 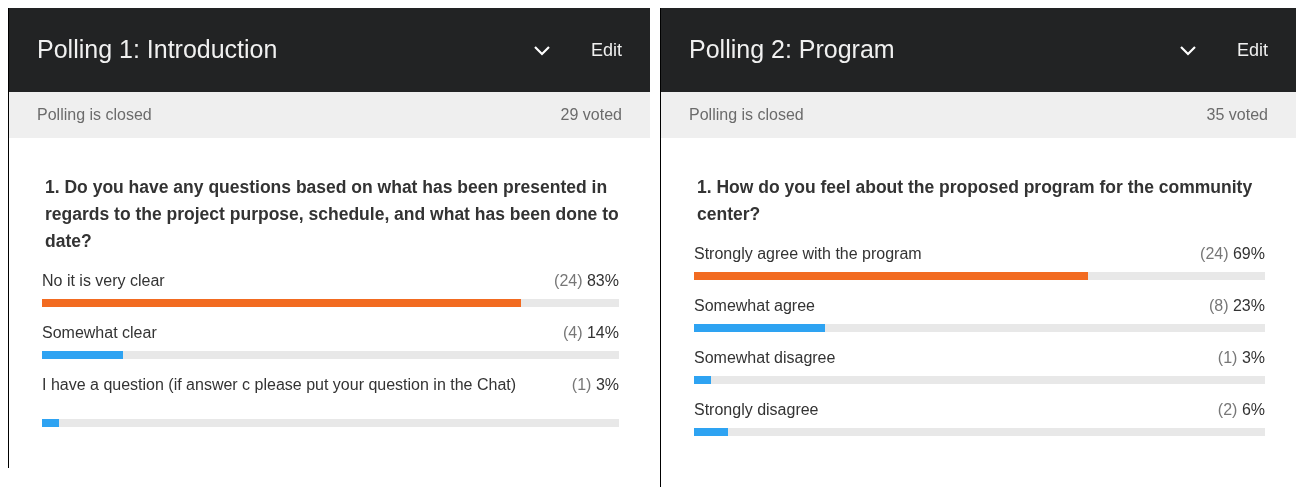 I want to click on option-result: (24) 83%, so click(x=586, y=281).